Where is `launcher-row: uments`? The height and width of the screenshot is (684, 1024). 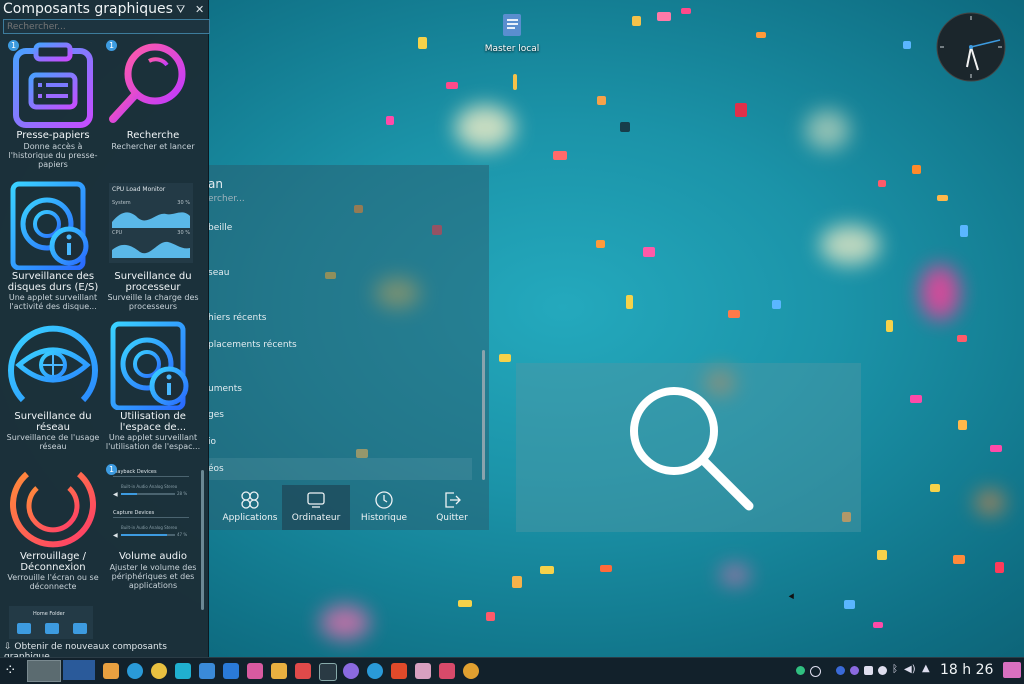
launcher-row: uments is located at coordinates (225, 389).